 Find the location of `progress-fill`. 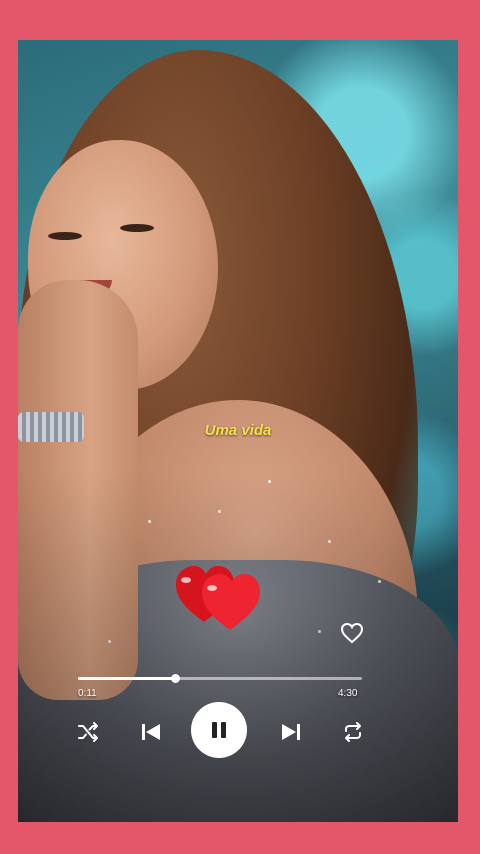

progress-fill is located at coordinates (126, 678).